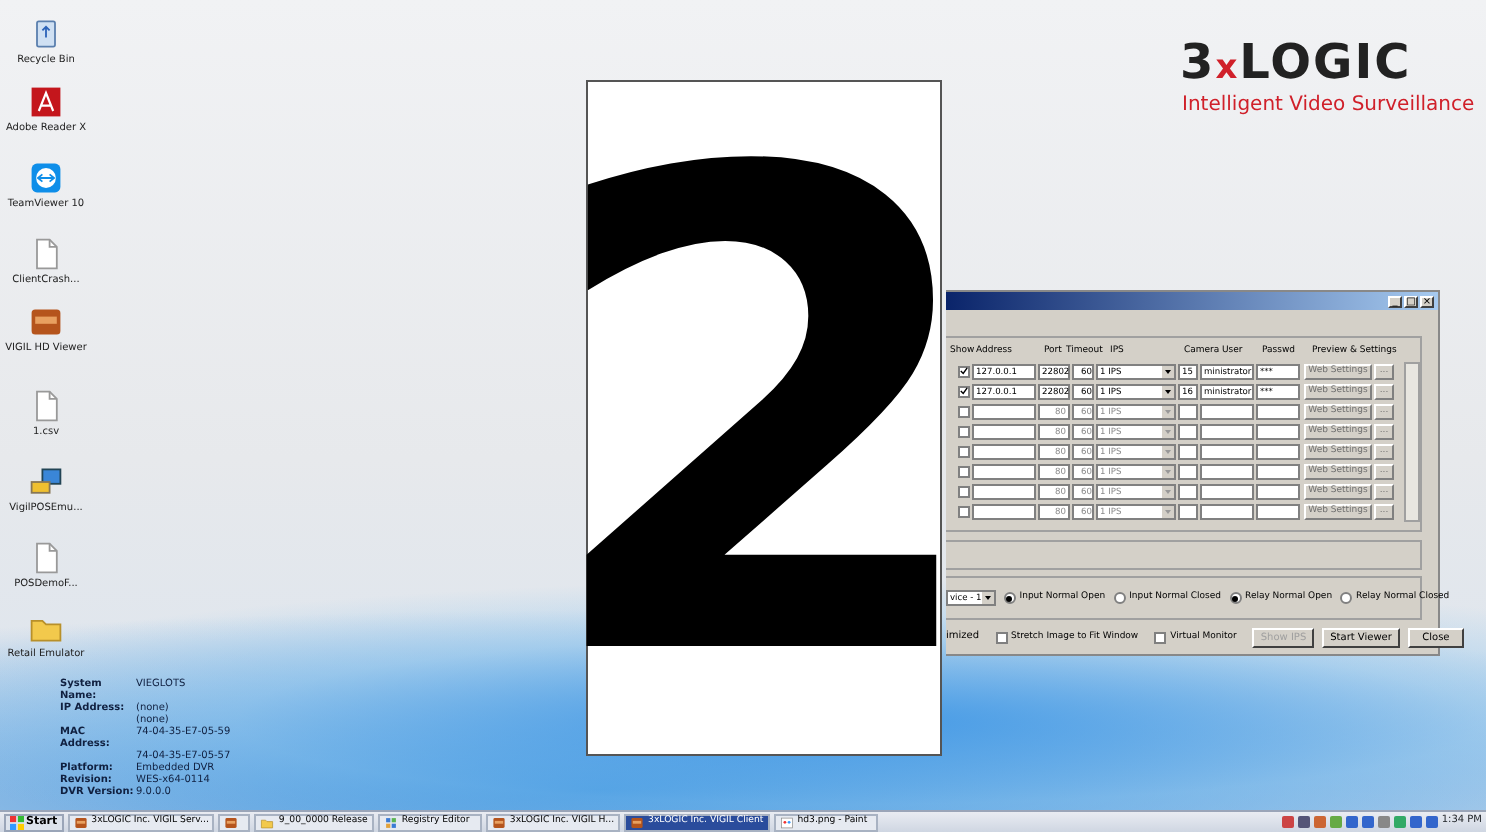 The height and width of the screenshot is (832, 1486). I want to click on scrollbar, so click(1412, 442).